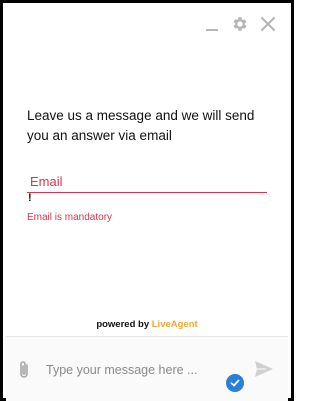 The height and width of the screenshot is (401, 320). What do you see at coordinates (235, 383) in the screenshot?
I see `check-badge-icon` at bounding box center [235, 383].